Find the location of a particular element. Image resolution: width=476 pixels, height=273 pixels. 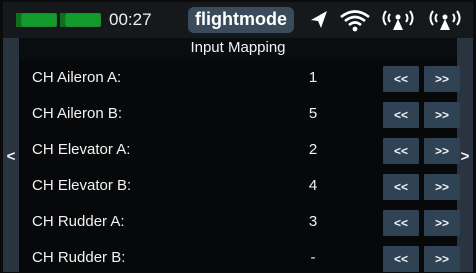

previous-page-button: < is located at coordinates (11, 155).